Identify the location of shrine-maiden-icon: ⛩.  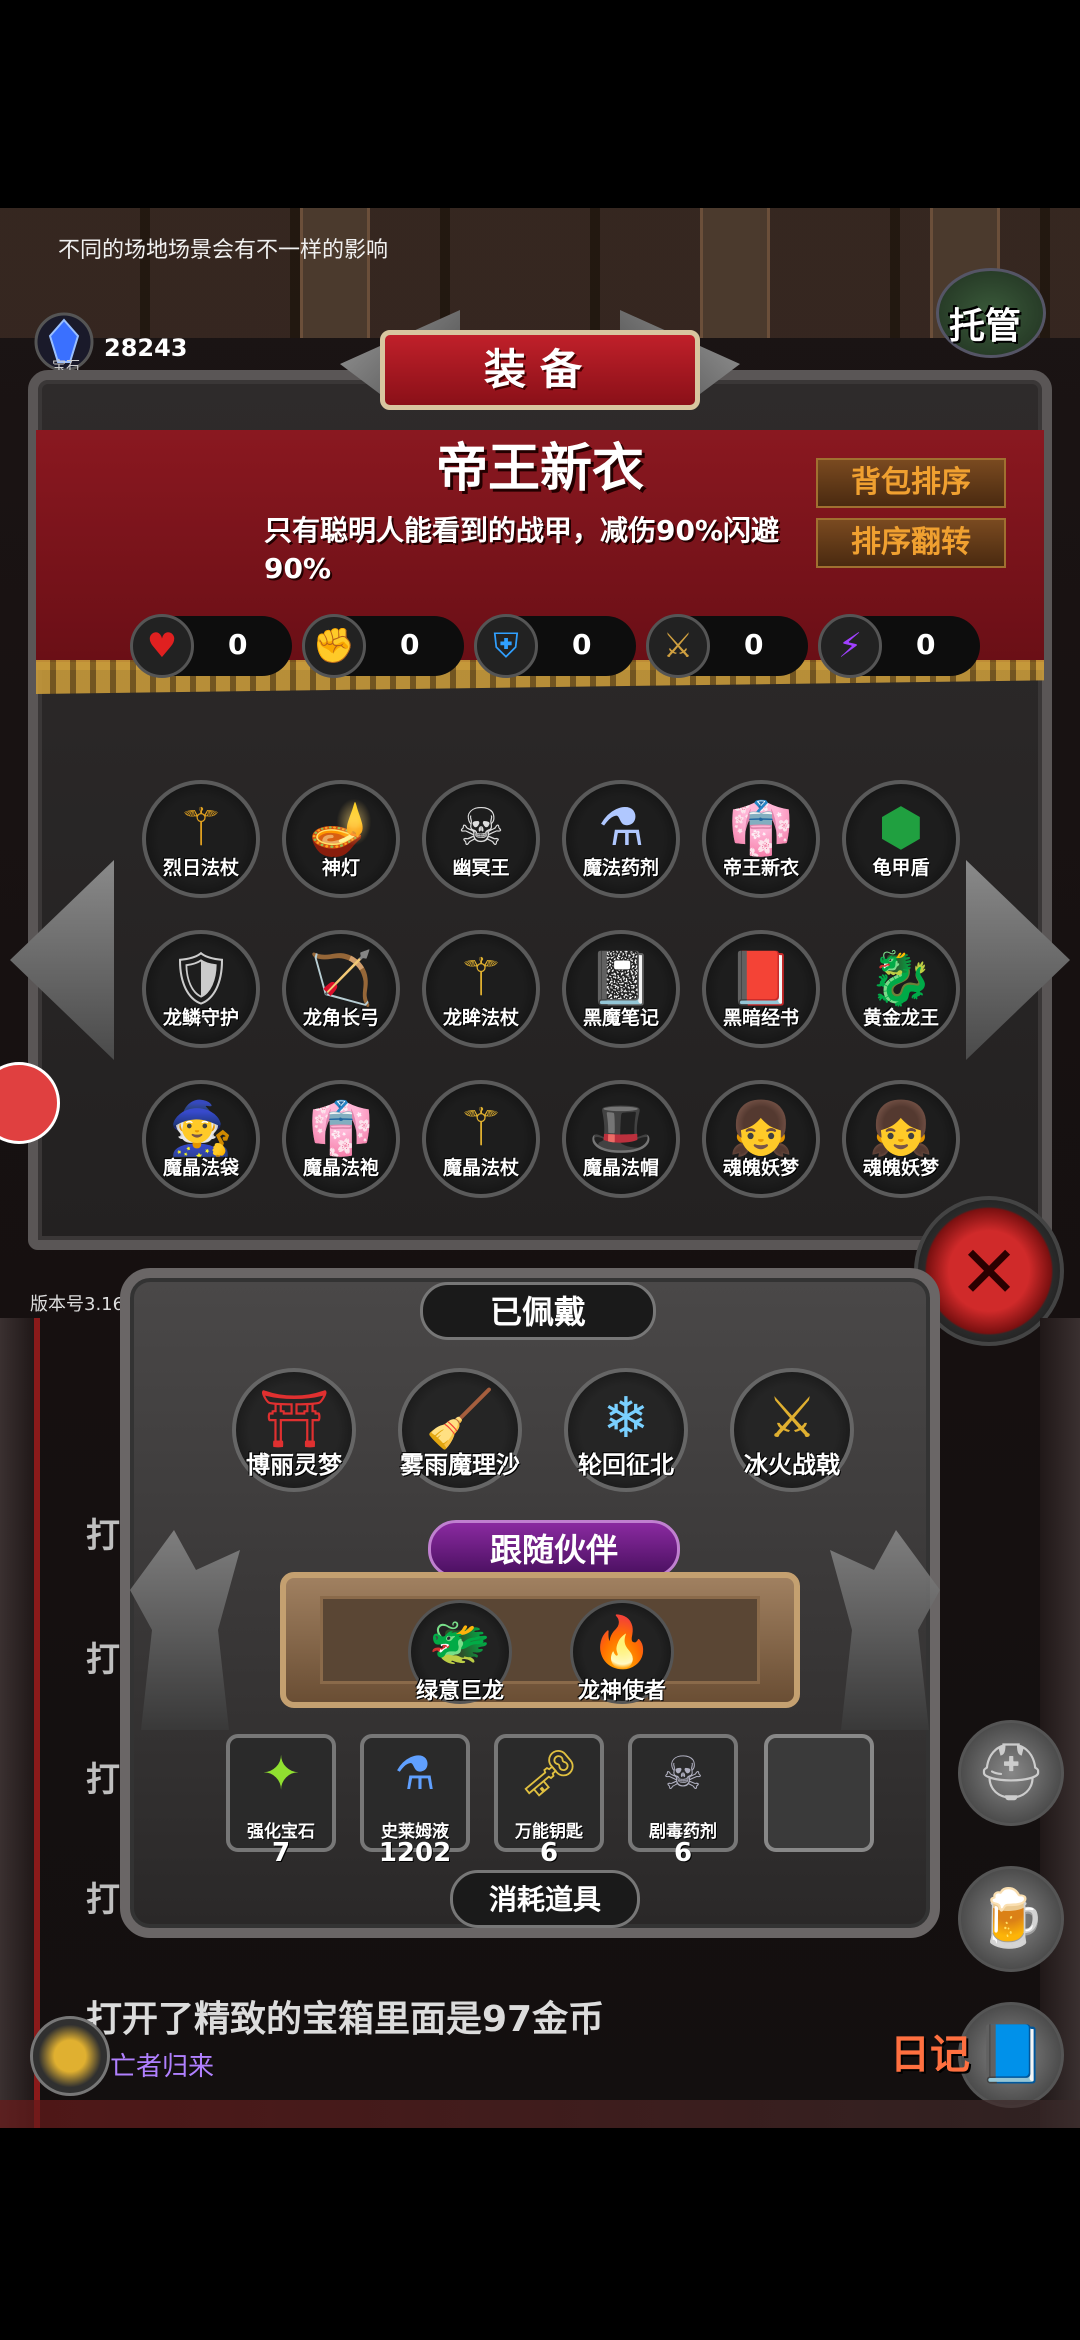
(294, 1419).